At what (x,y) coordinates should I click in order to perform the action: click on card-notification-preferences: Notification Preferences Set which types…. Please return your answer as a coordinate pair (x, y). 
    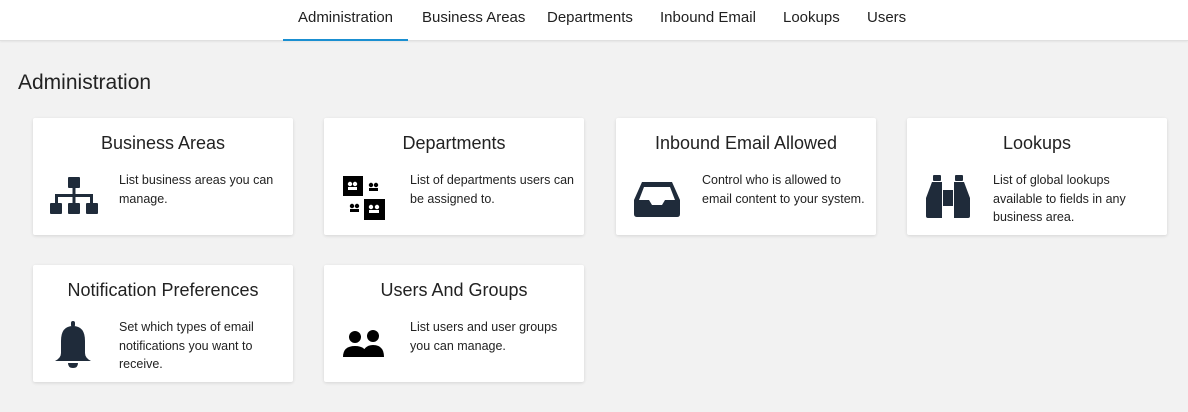
    Looking at the image, I should click on (163, 323).